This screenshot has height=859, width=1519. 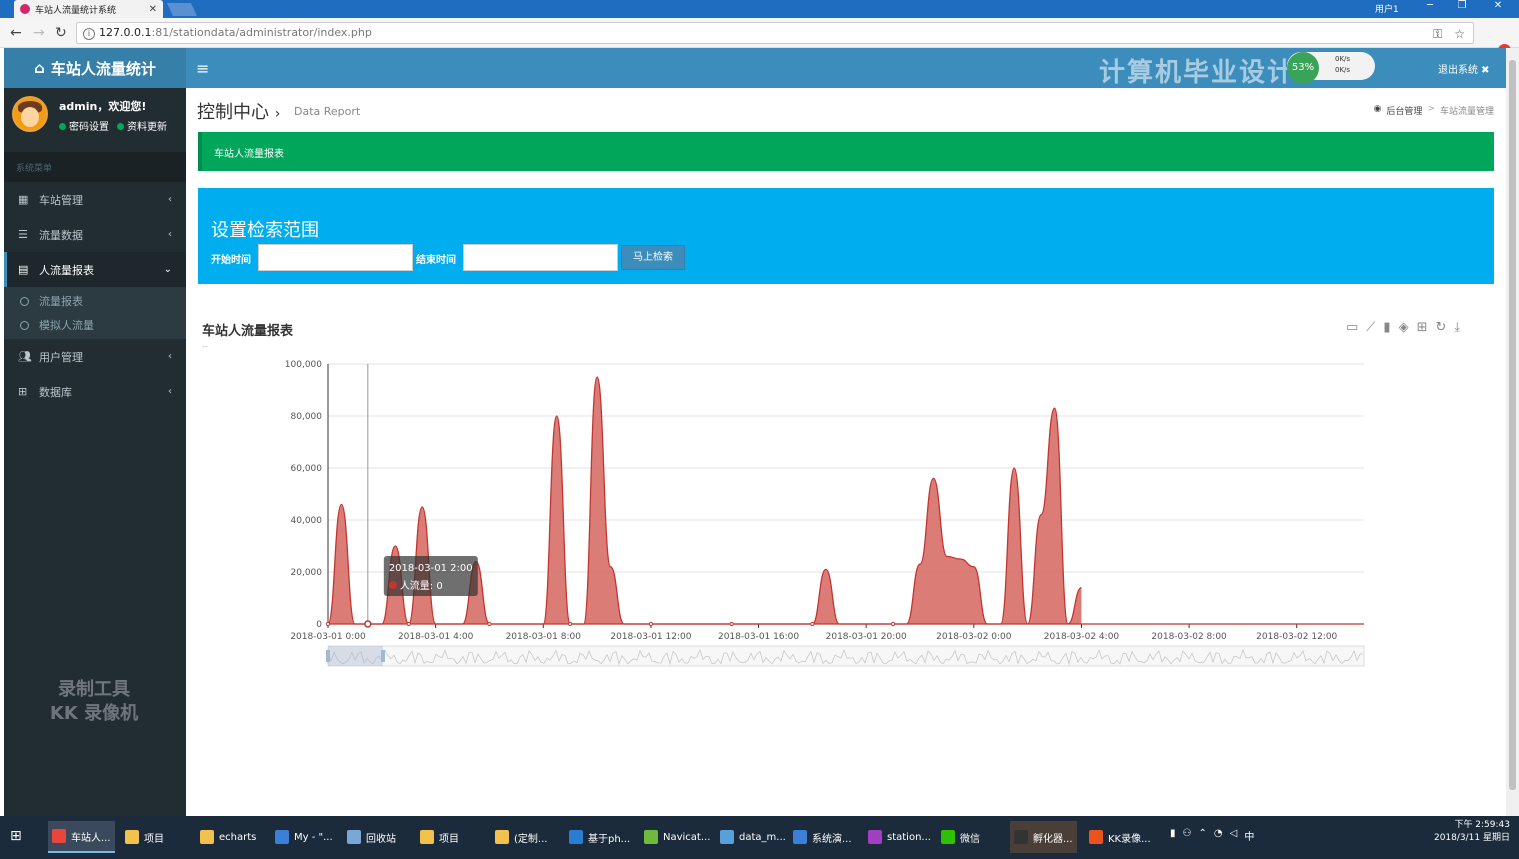 I want to click on logout-link: 退出系统 ✖, so click(x=1464, y=68).